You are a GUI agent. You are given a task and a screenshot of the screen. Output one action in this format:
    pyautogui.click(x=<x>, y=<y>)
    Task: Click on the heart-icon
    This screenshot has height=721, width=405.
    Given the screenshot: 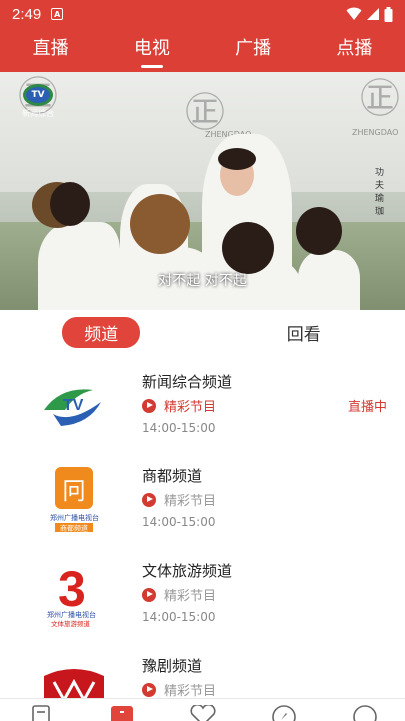 What is the action you would take?
    pyautogui.click(x=203, y=713)
    